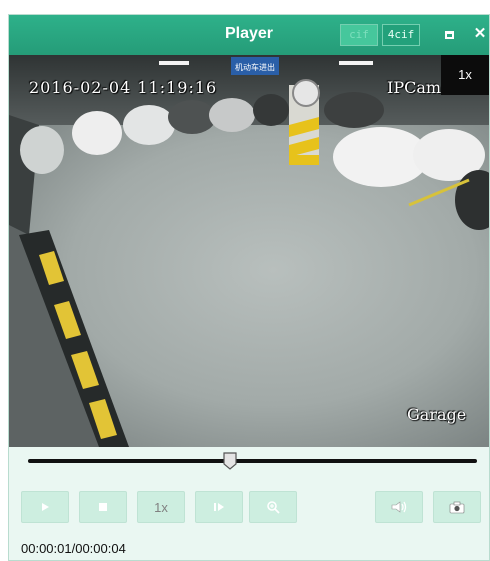 This screenshot has height=561, width=490. What do you see at coordinates (230, 461) in the screenshot?
I see `seek-thumb` at bounding box center [230, 461].